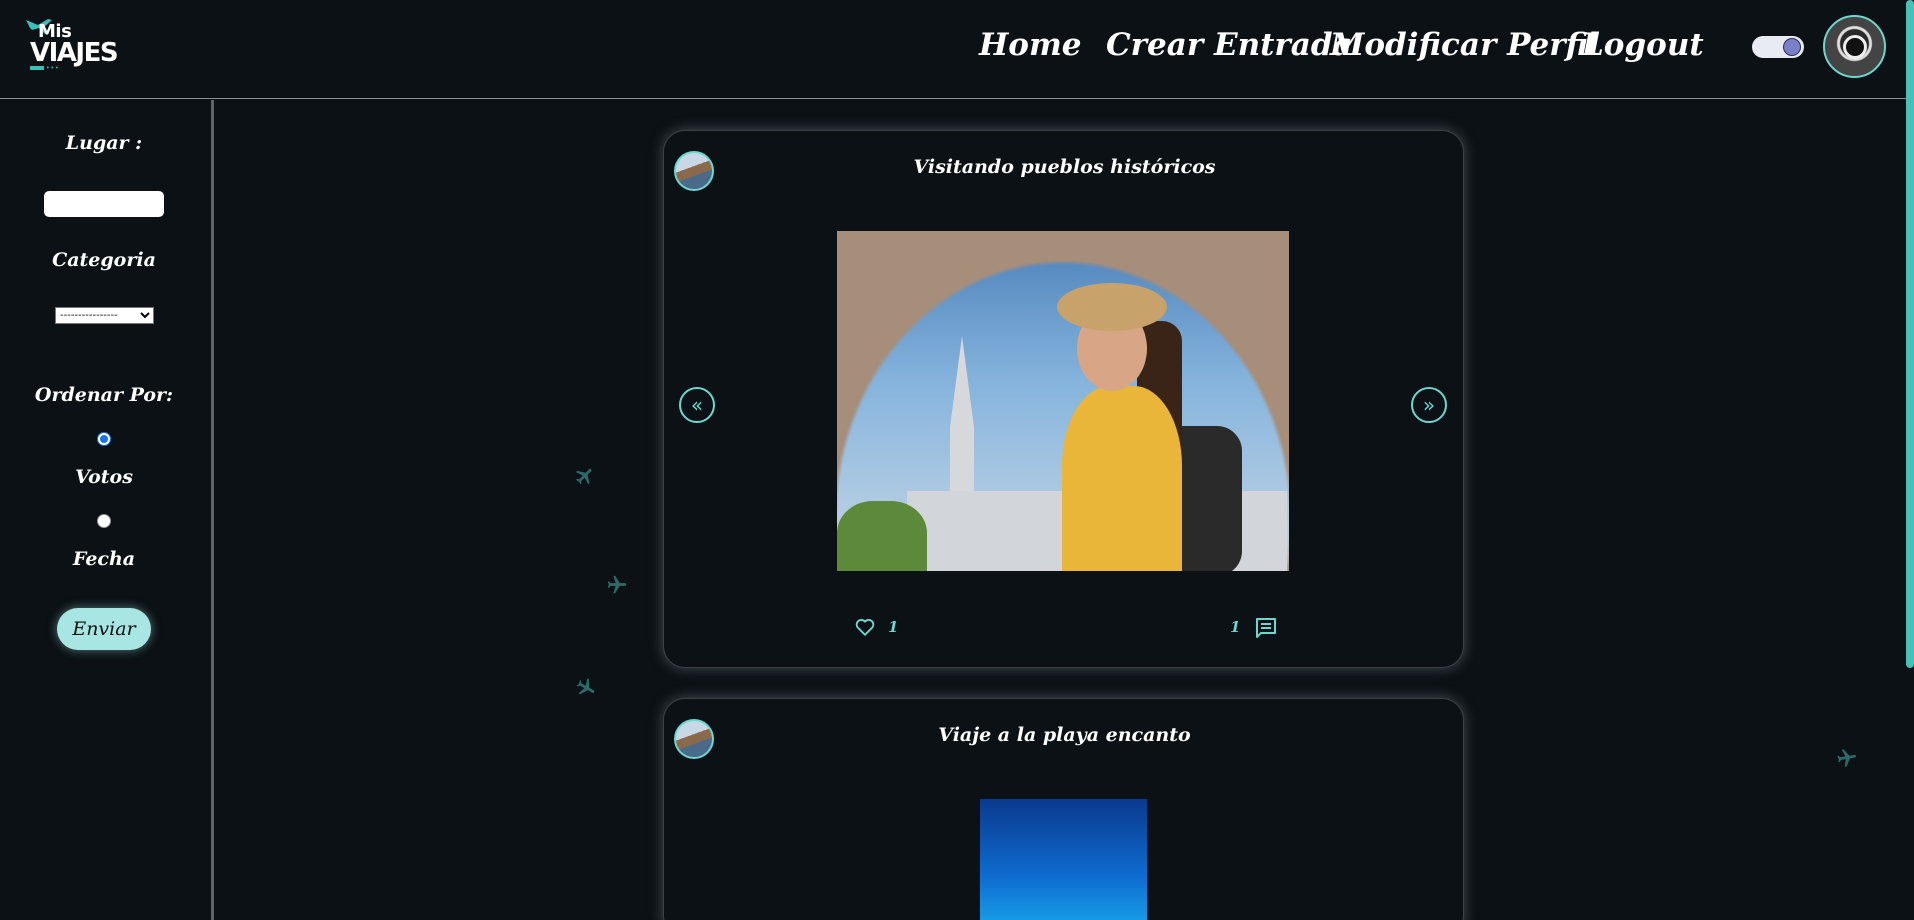  What do you see at coordinates (882, 536) in the screenshot?
I see `trees-shape` at bounding box center [882, 536].